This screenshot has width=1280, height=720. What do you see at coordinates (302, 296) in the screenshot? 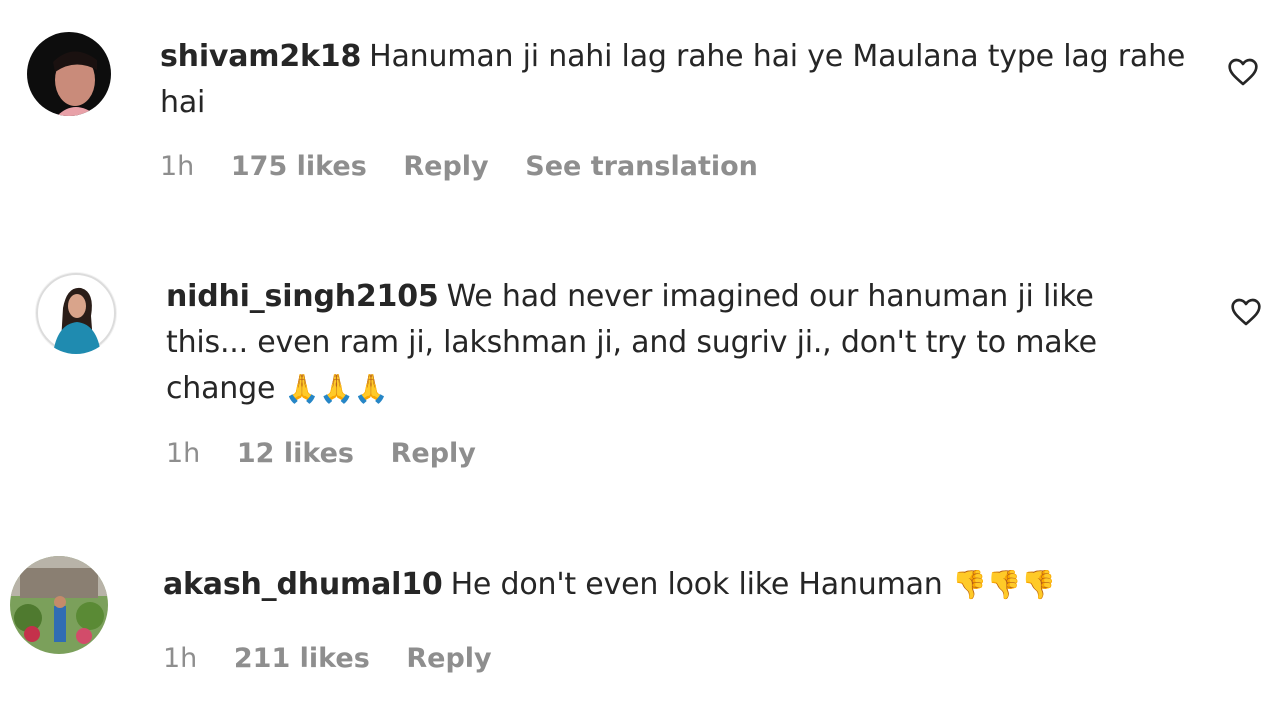
I see `comment-username: nidhi_singh2105` at bounding box center [302, 296].